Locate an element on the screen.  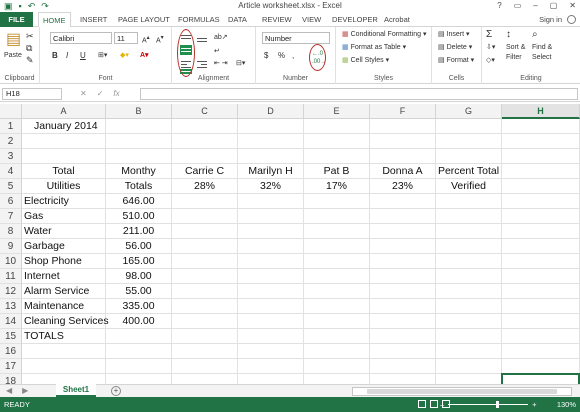
cell-e5: 17% is located at coordinates (337, 186).